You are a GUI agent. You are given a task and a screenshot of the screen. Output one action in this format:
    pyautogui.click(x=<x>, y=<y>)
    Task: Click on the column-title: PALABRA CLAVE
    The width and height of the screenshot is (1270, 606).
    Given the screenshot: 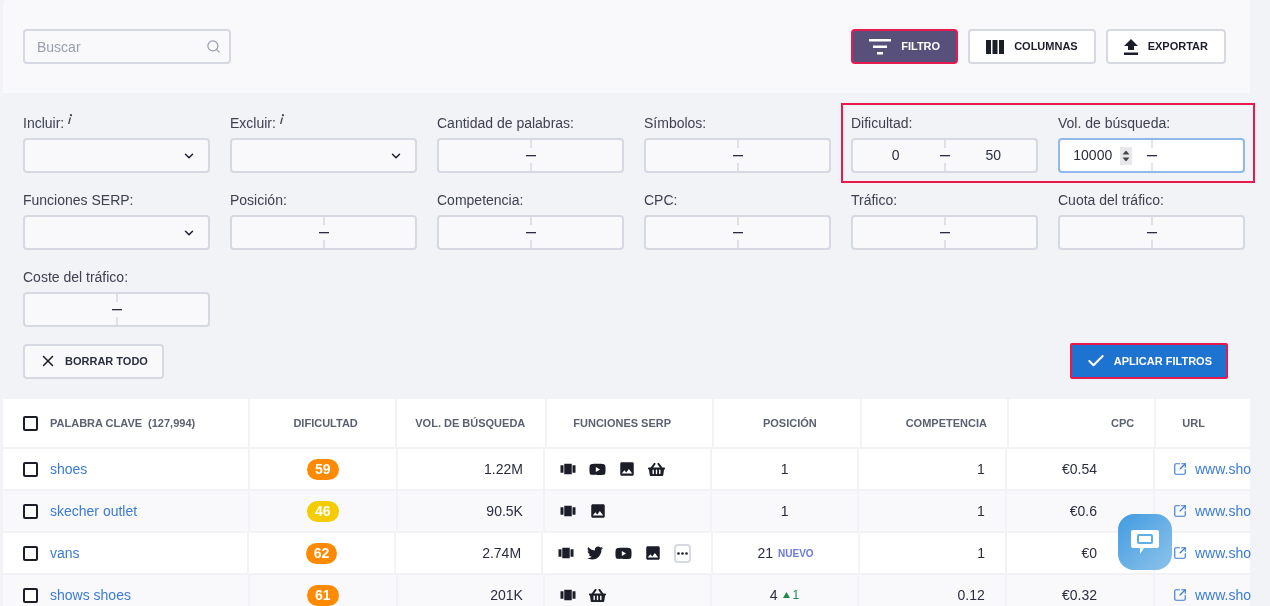 What is the action you would take?
    pyautogui.click(x=96, y=423)
    